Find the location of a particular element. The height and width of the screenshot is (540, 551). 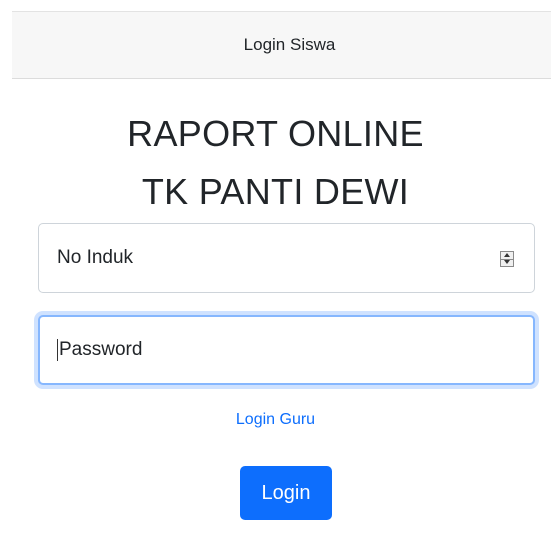

number-spinner-icon is located at coordinates (507, 259).